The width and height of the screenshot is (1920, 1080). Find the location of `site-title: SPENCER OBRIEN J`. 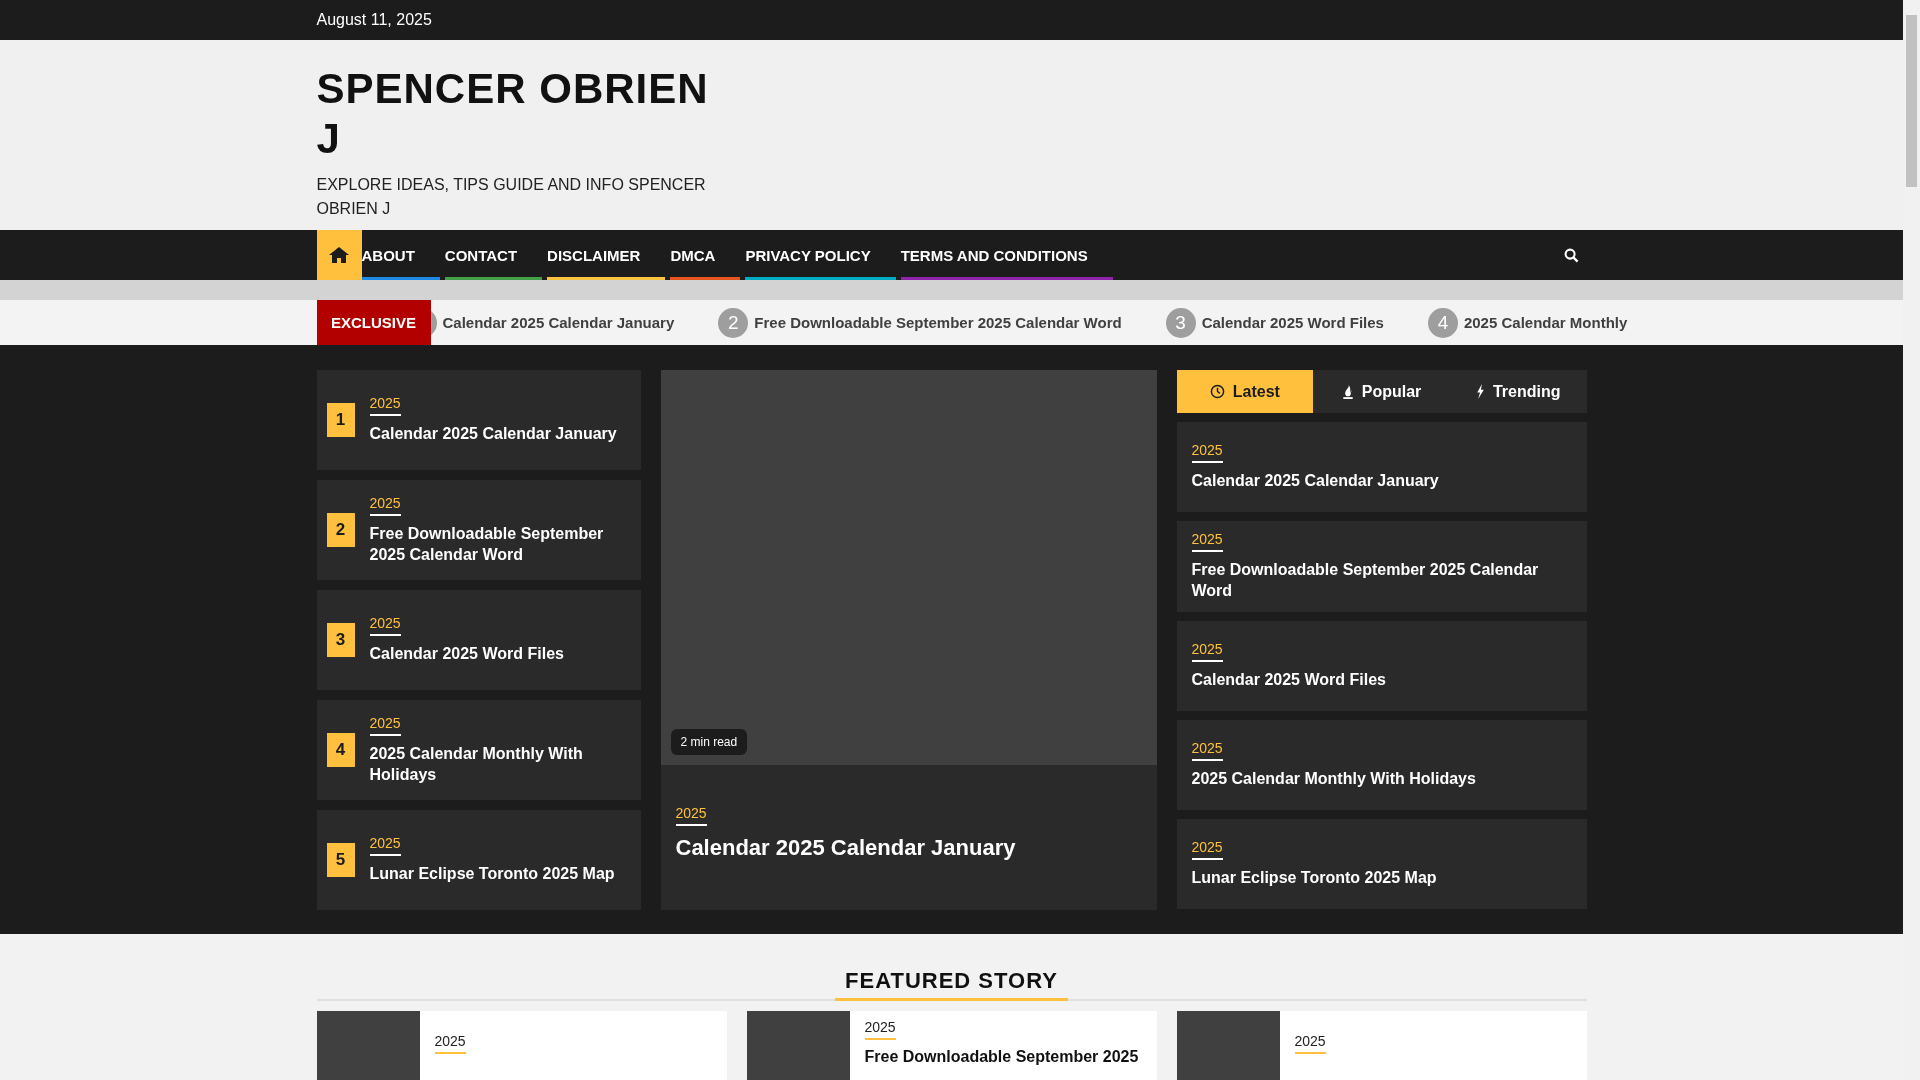

site-title: SPENCER OBRIEN J is located at coordinates (526, 114).